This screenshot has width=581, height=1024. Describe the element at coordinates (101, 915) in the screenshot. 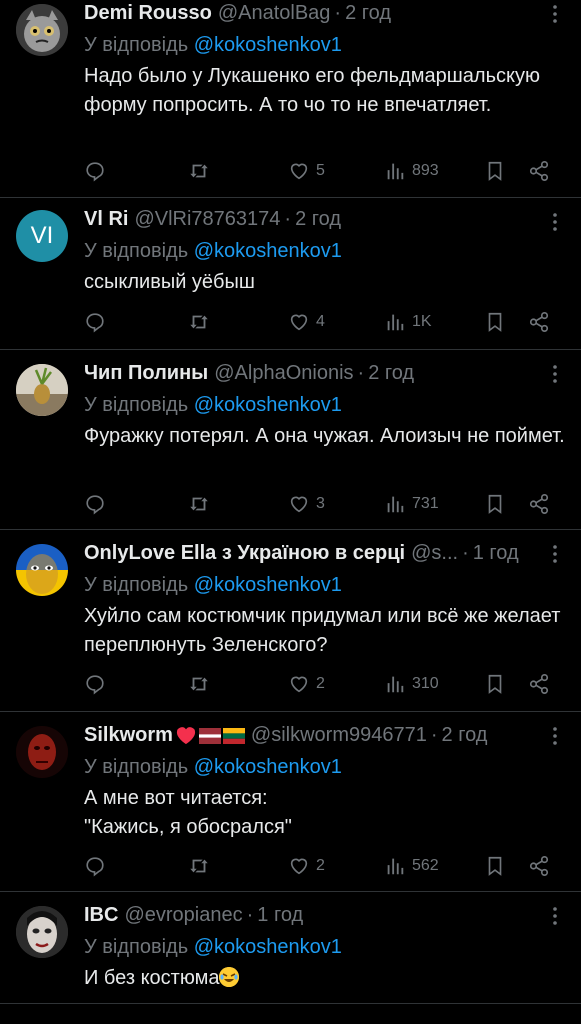

I see `author-name: IBC` at that location.